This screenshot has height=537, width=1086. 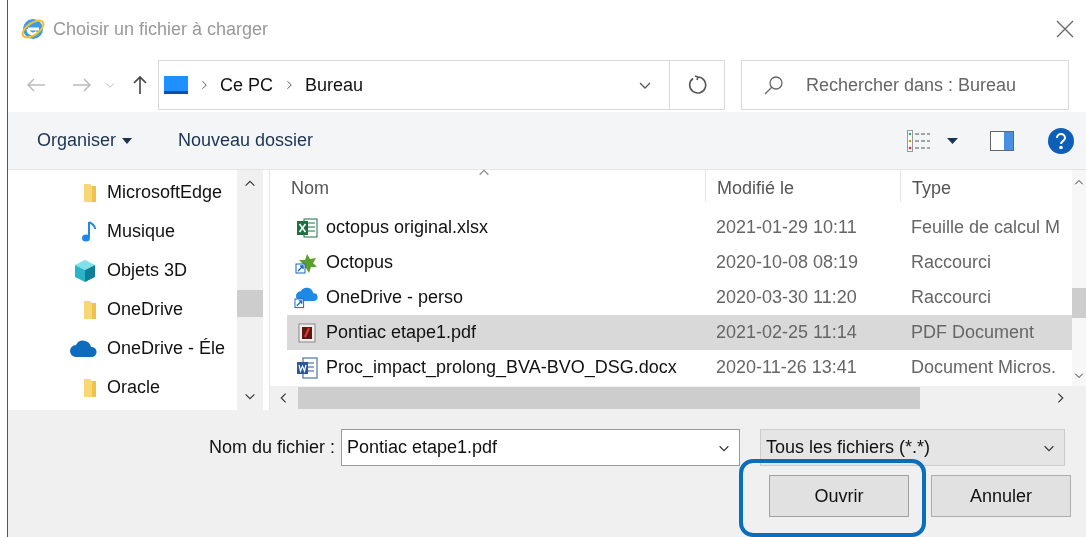 I want to click on sidebar-item: OneDrive - Éle, so click(x=122, y=348).